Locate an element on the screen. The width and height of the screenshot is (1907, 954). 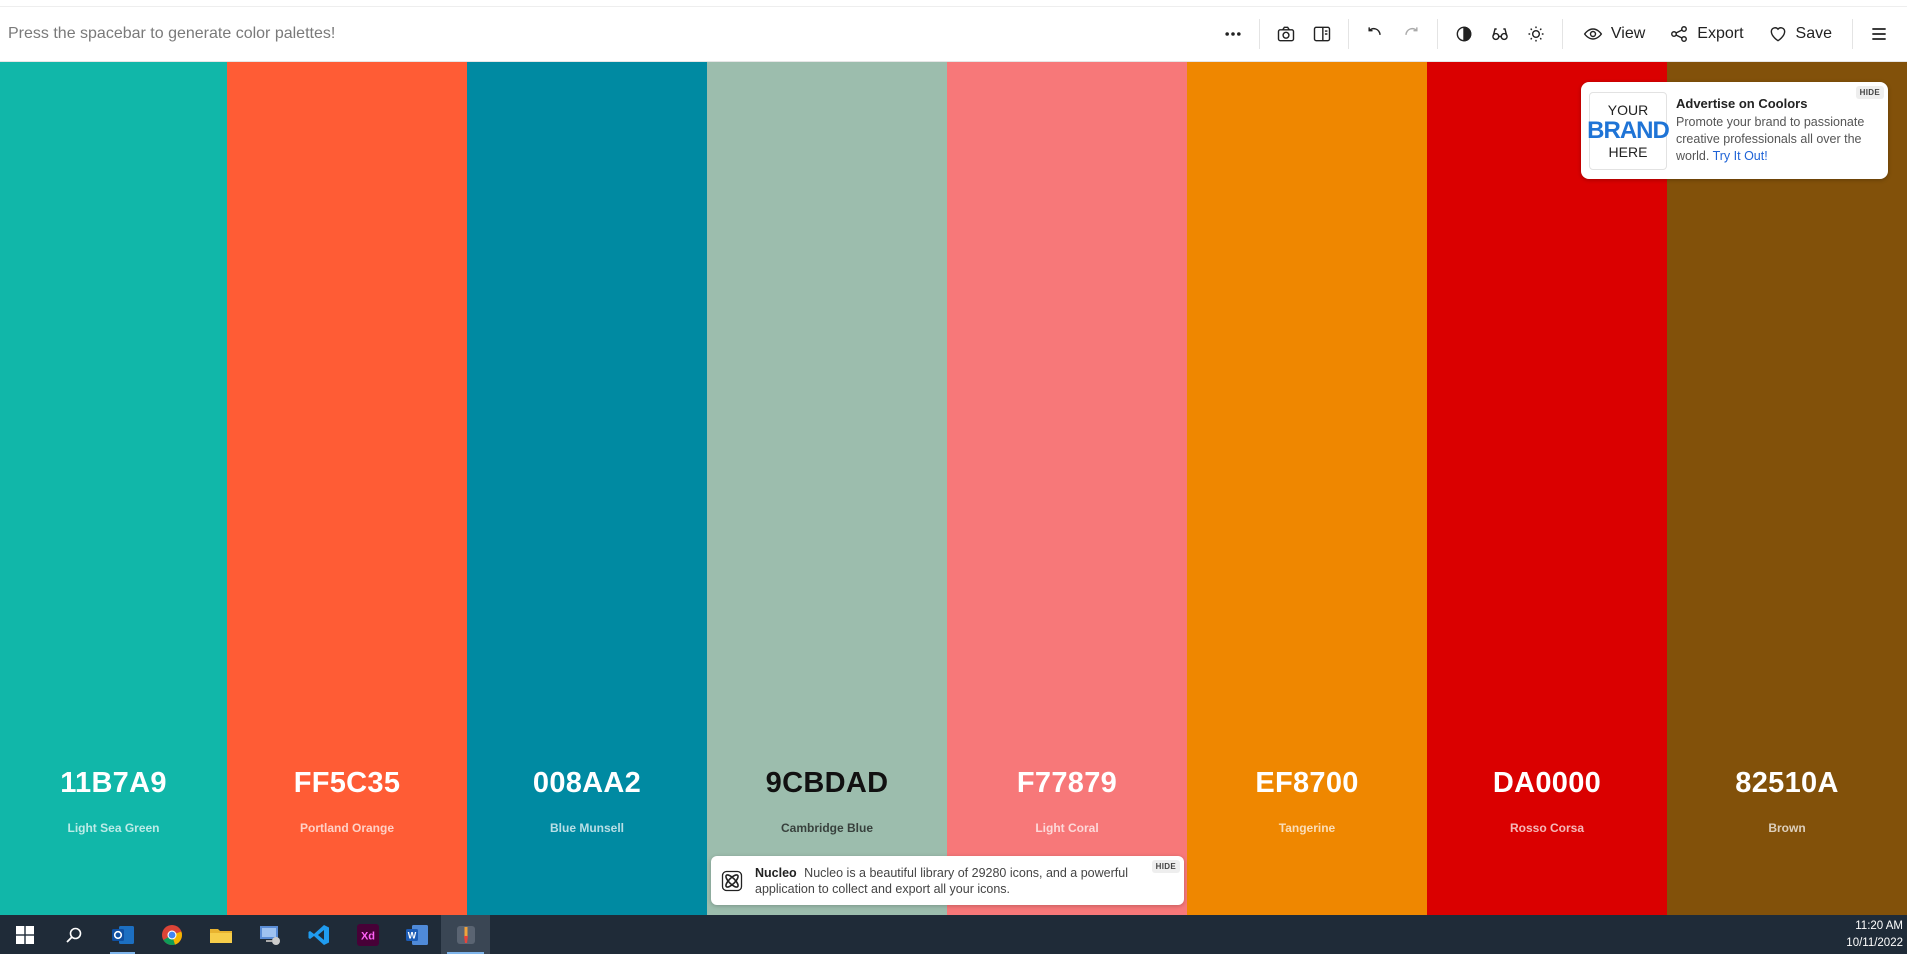
toolbar-actions: View Export Save is located at coordinates (1561, 34).